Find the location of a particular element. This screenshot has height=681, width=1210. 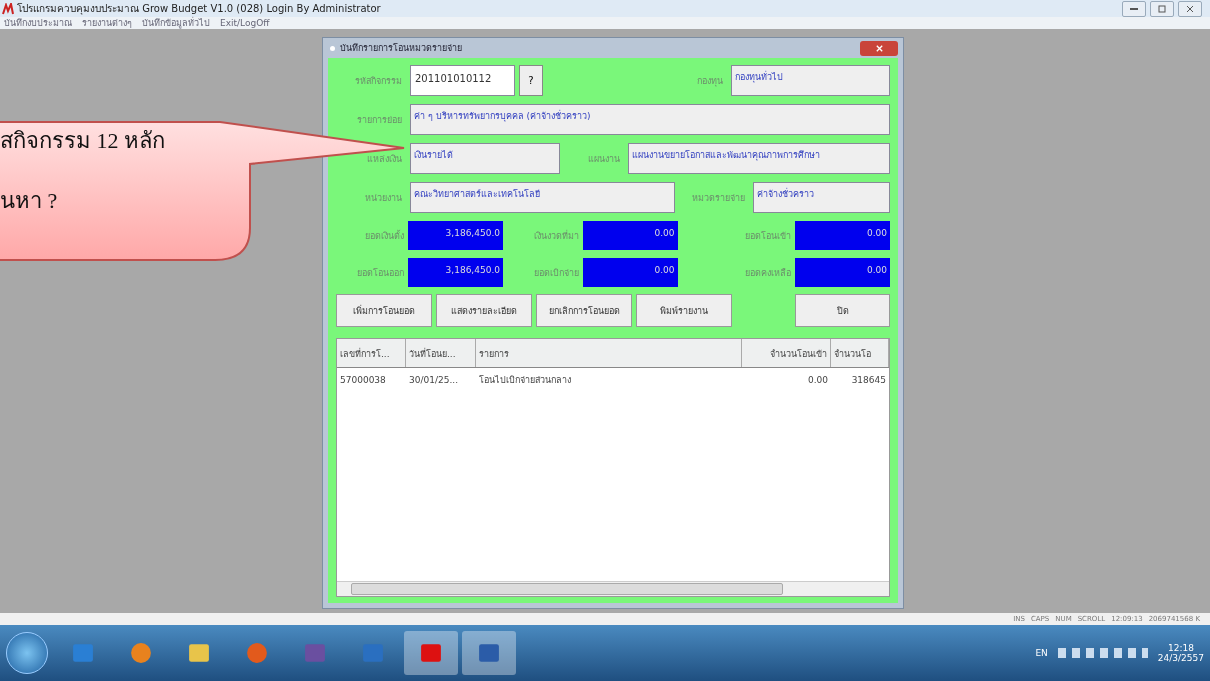

field-label: รายการย่อย is located at coordinates (379, 120).